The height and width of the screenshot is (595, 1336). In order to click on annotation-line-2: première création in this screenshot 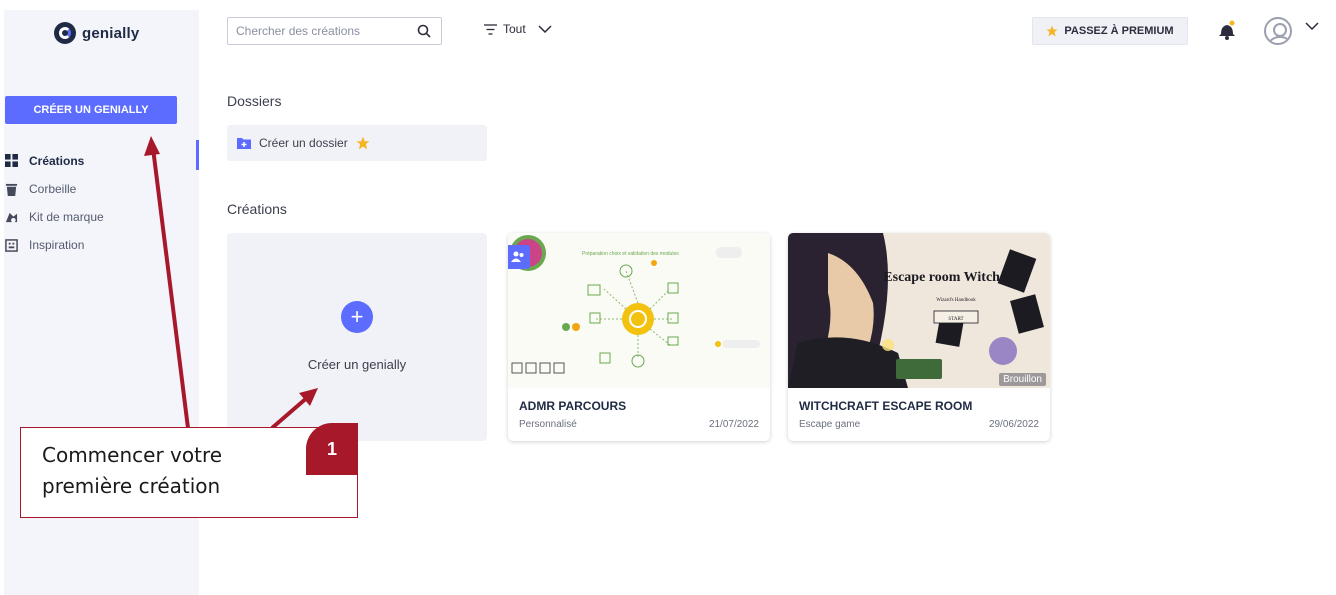, I will do `click(131, 486)`.